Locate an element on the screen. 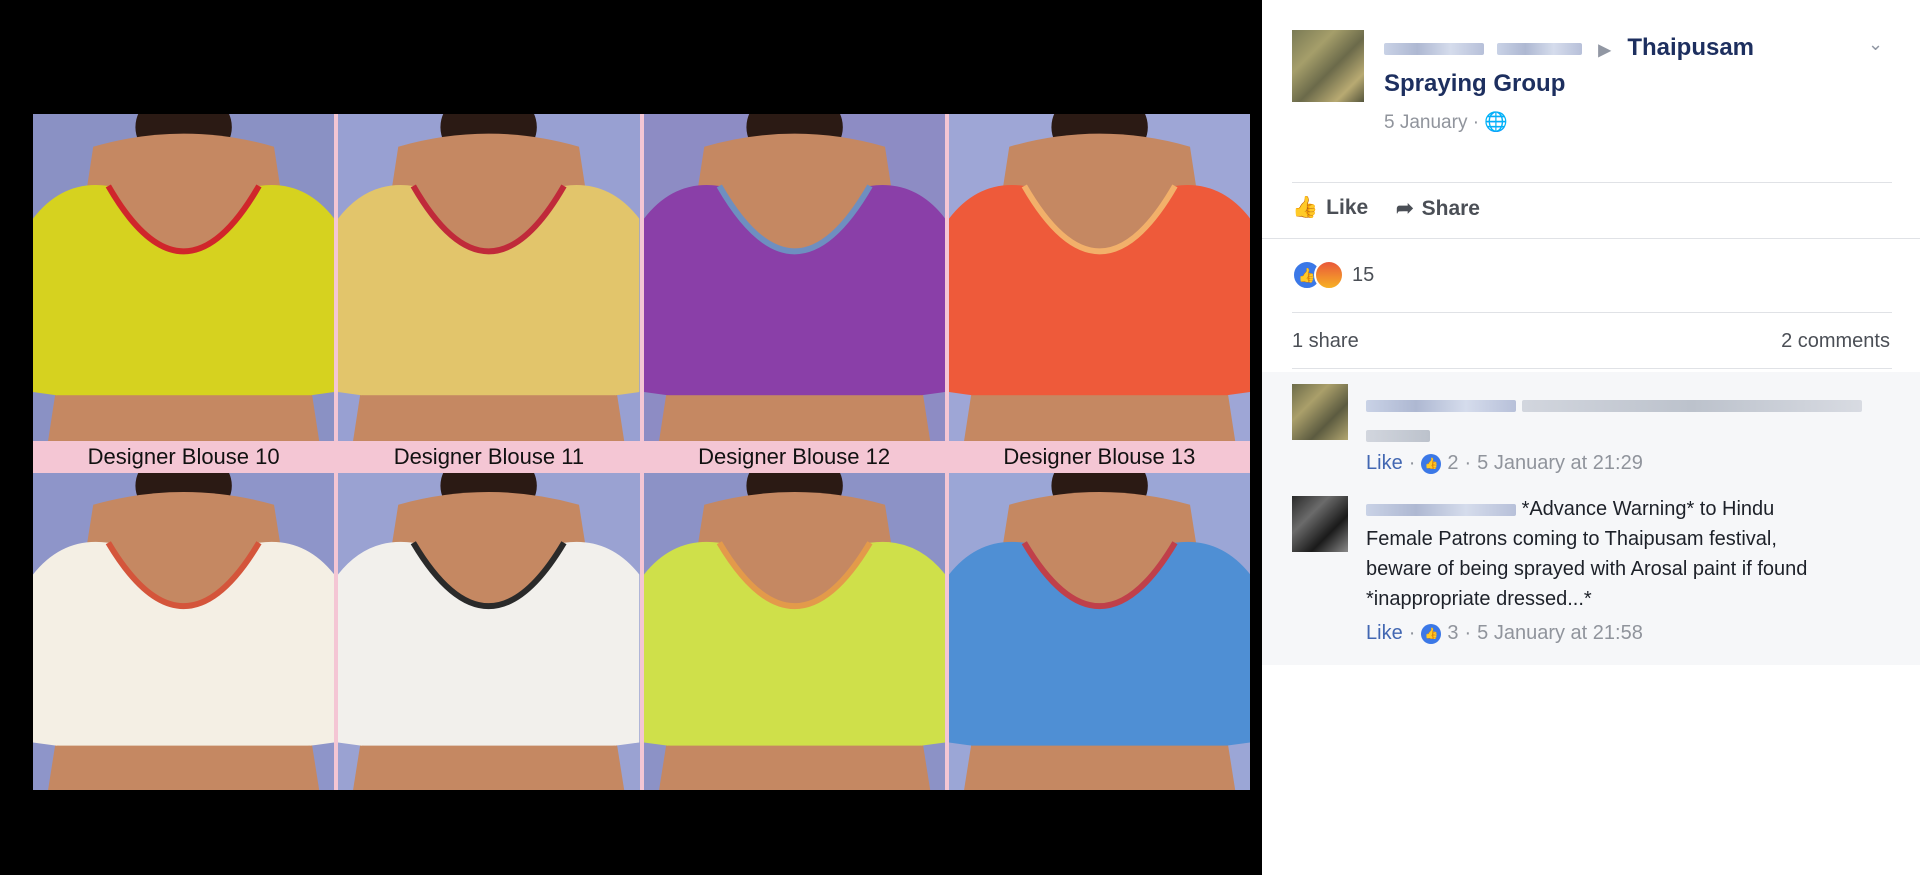 The height and width of the screenshot is (875, 1920). blouse-caption: Designer Blouse 12 is located at coordinates (794, 456).